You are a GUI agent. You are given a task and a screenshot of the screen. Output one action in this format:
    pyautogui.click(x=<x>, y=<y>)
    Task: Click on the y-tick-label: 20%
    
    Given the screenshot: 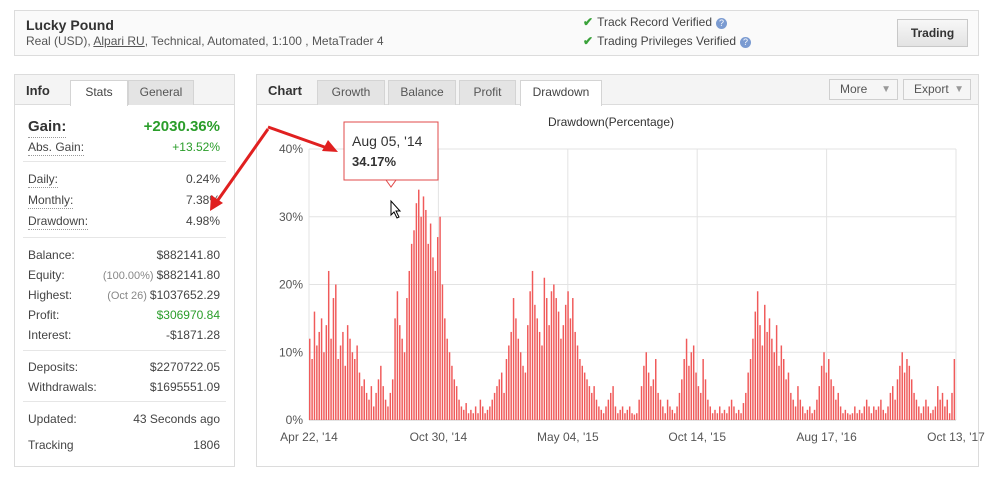 What is the action you would take?
    pyautogui.click(x=291, y=285)
    